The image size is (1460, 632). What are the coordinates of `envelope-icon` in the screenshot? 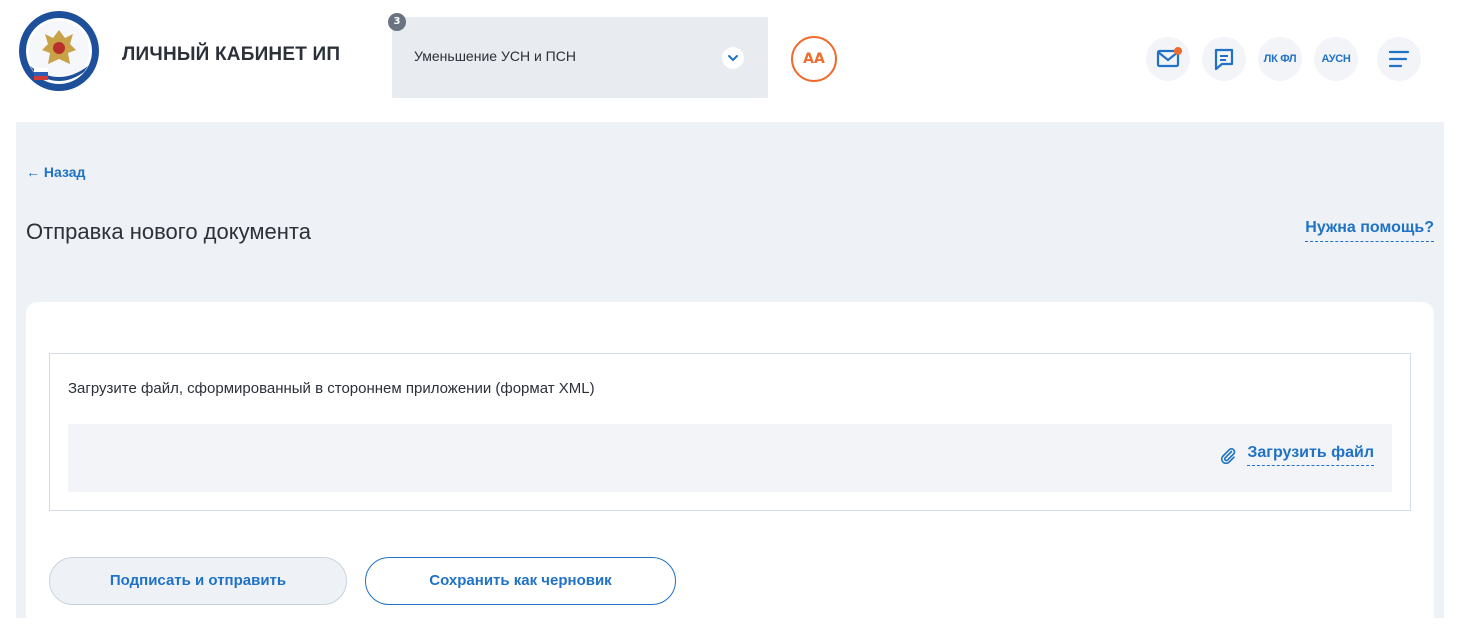 It's located at (1168, 58).